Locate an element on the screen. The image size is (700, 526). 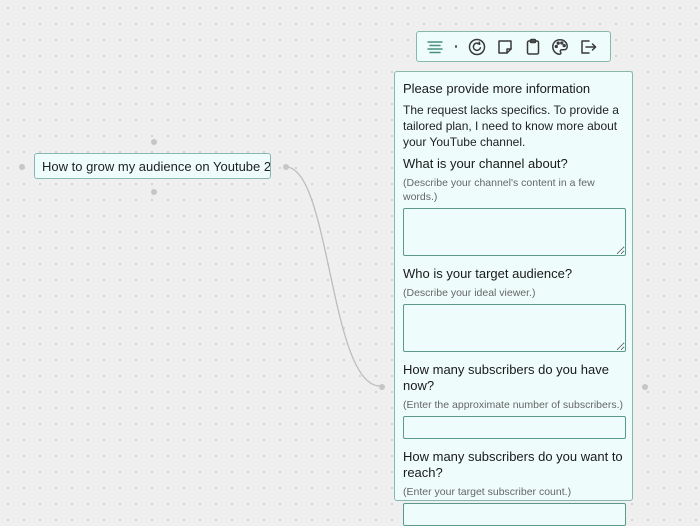
text-lines-icon is located at coordinates (435, 46).